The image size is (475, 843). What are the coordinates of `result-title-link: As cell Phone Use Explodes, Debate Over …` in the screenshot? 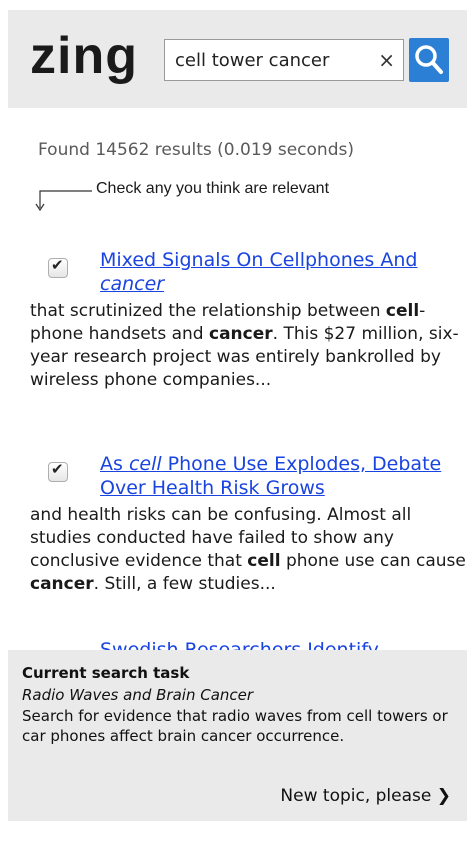 It's located at (275, 476).